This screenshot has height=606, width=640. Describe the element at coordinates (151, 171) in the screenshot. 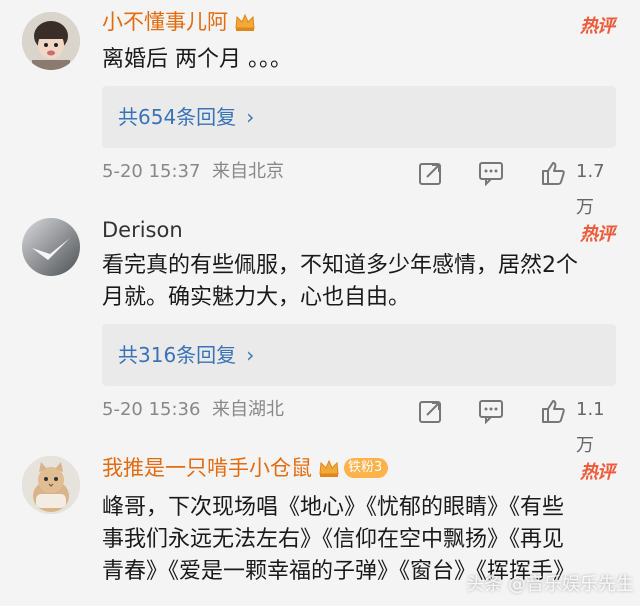

I see `timestamp: 5-20 15:37` at that location.